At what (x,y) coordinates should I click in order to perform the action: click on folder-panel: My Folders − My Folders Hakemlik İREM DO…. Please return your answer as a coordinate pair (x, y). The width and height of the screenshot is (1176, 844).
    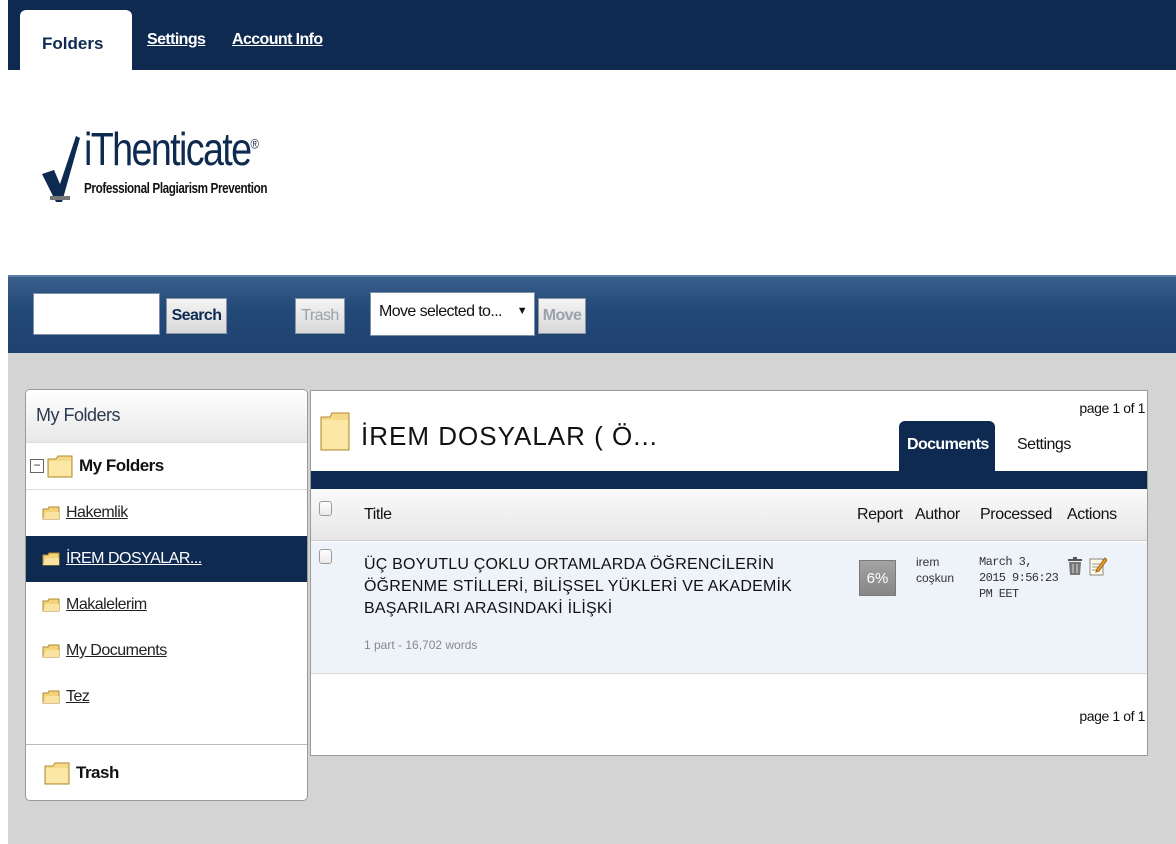
    Looking at the image, I should click on (166, 595).